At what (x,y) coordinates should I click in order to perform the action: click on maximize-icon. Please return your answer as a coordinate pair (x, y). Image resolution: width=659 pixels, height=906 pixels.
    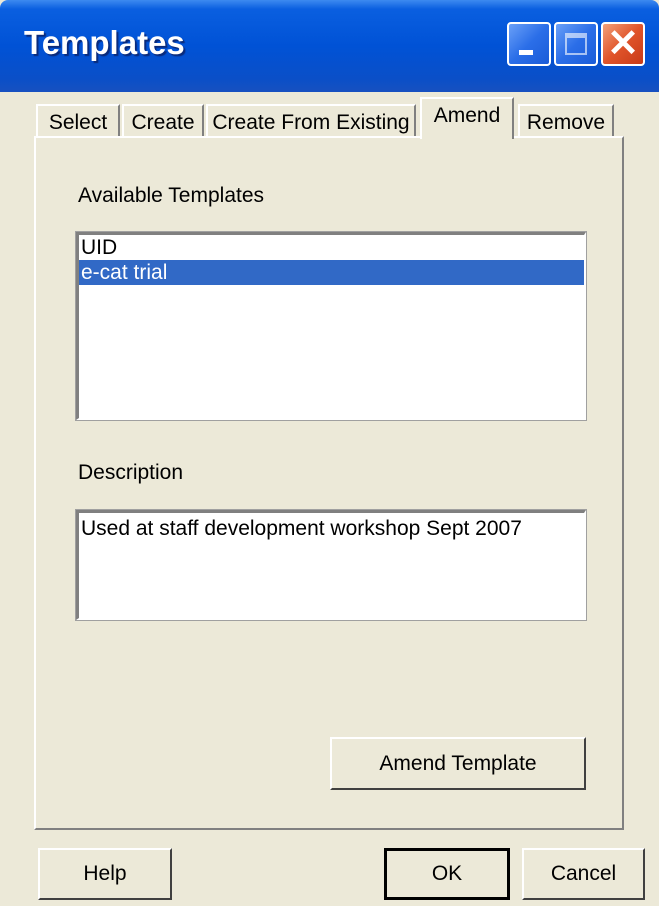
    Looking at the image, I should click on (576, 44).